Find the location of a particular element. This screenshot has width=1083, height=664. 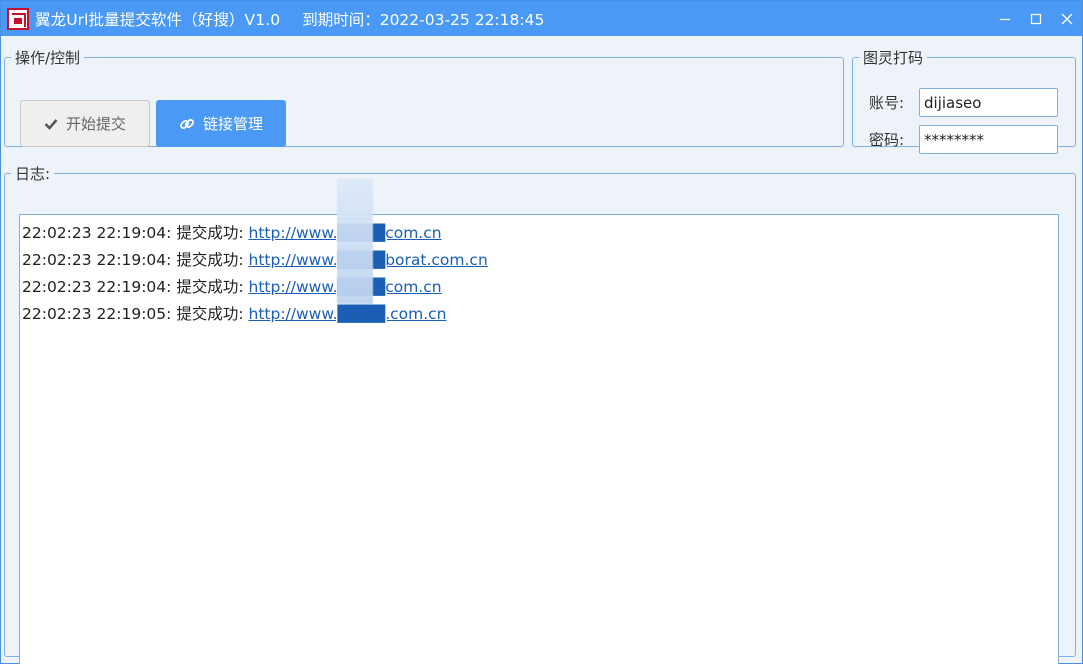

captcha-legend: 图灵打码 is located at coordinates (893, 58).